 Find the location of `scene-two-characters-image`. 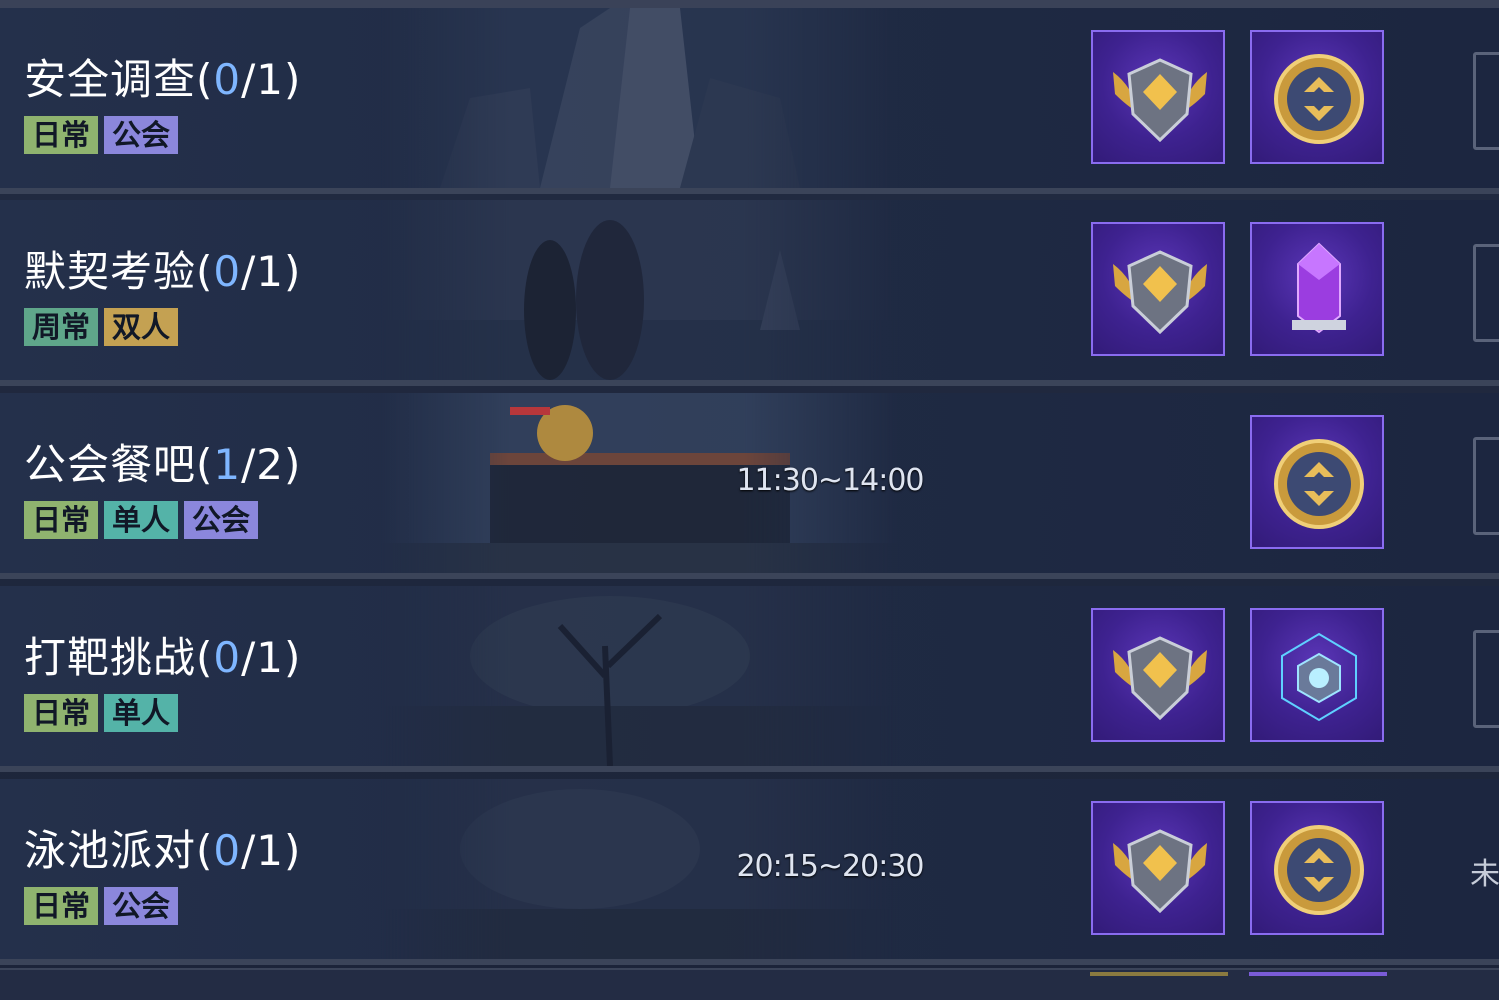

scene-two-characters-image is located at coordinates (640, 290).